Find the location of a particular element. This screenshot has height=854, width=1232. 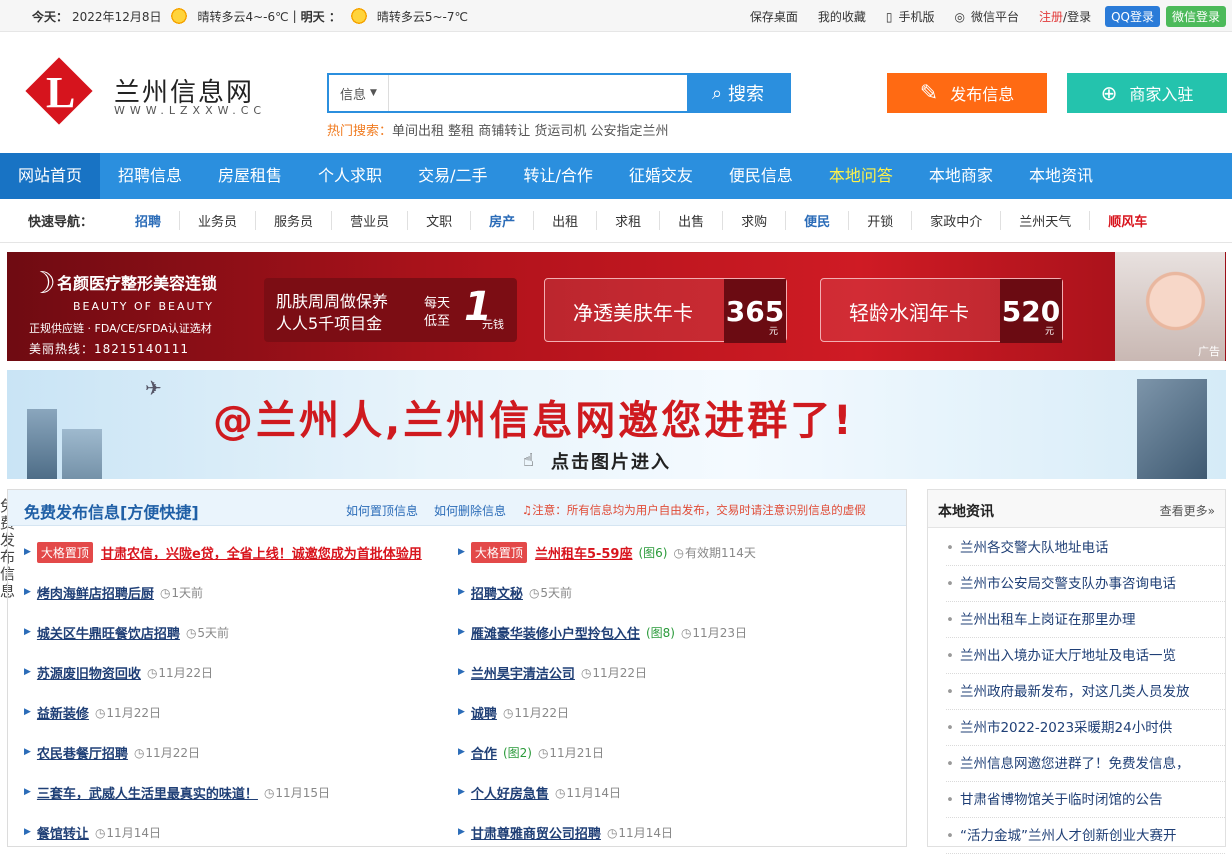

nav-job-seeking: 个人求职 is located at coordinates (350, 176).